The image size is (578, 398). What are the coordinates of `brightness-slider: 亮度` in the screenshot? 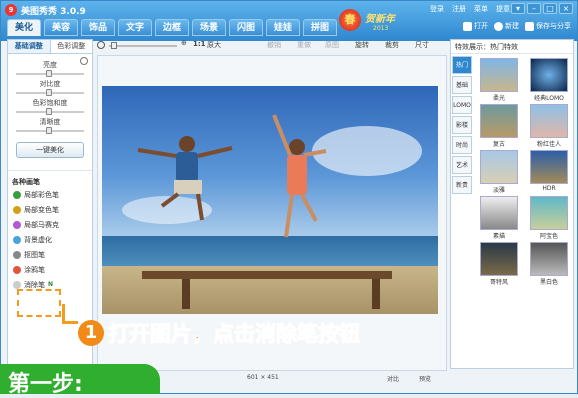 It's located at (50, 69).